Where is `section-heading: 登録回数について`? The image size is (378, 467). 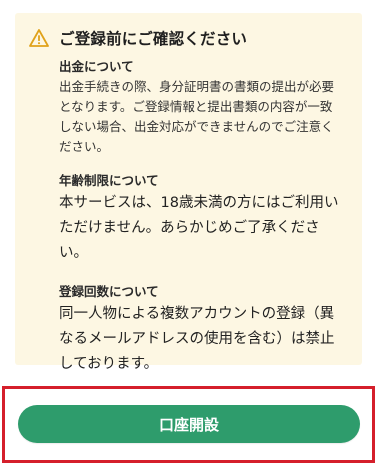 section-heading: 登録回数について is located at coordinates (109, 291).